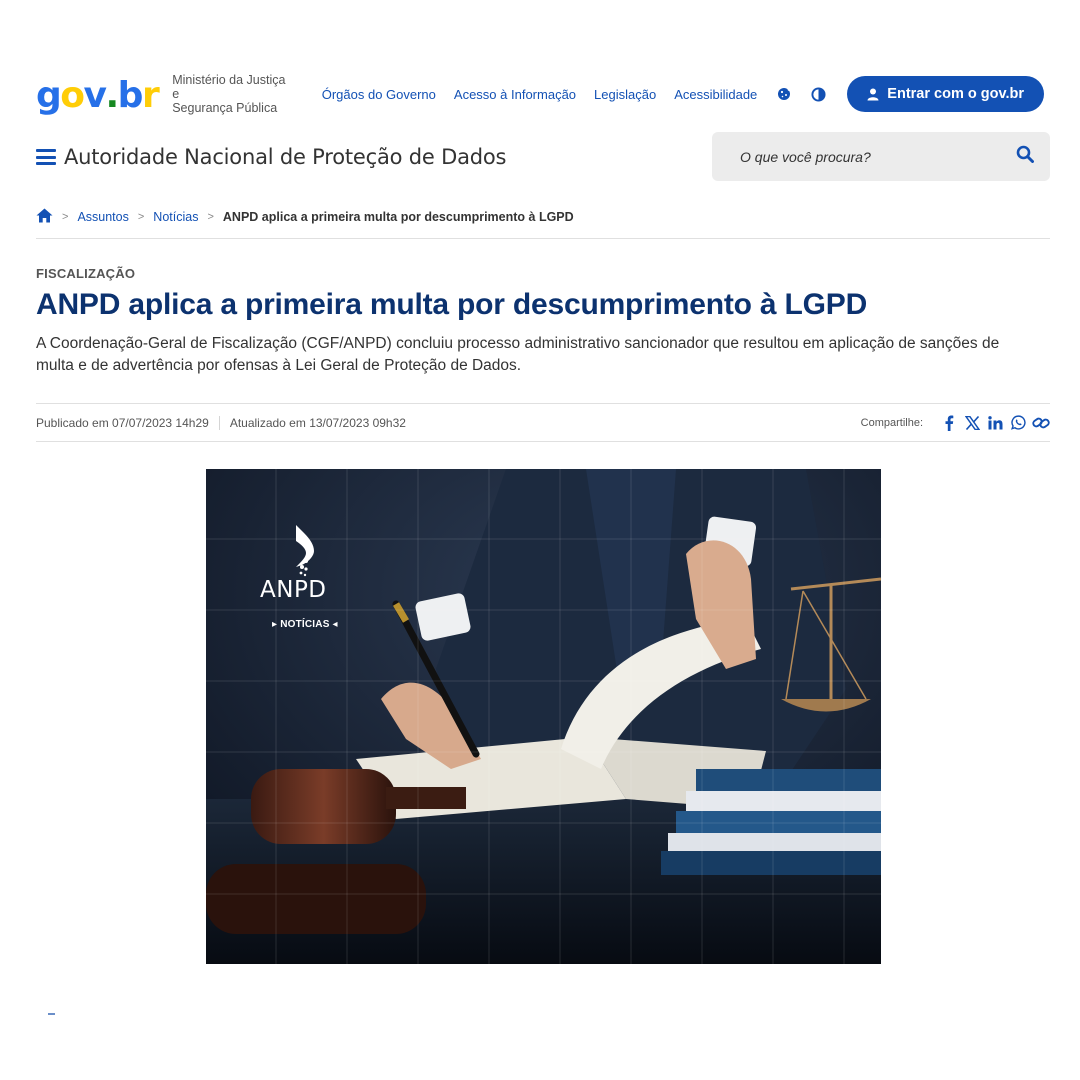 This screenshot has width=1080, height=1080. Describe the element at coordinates (995, 423) in the screenshot. I see `linkedin-icon` at that location.